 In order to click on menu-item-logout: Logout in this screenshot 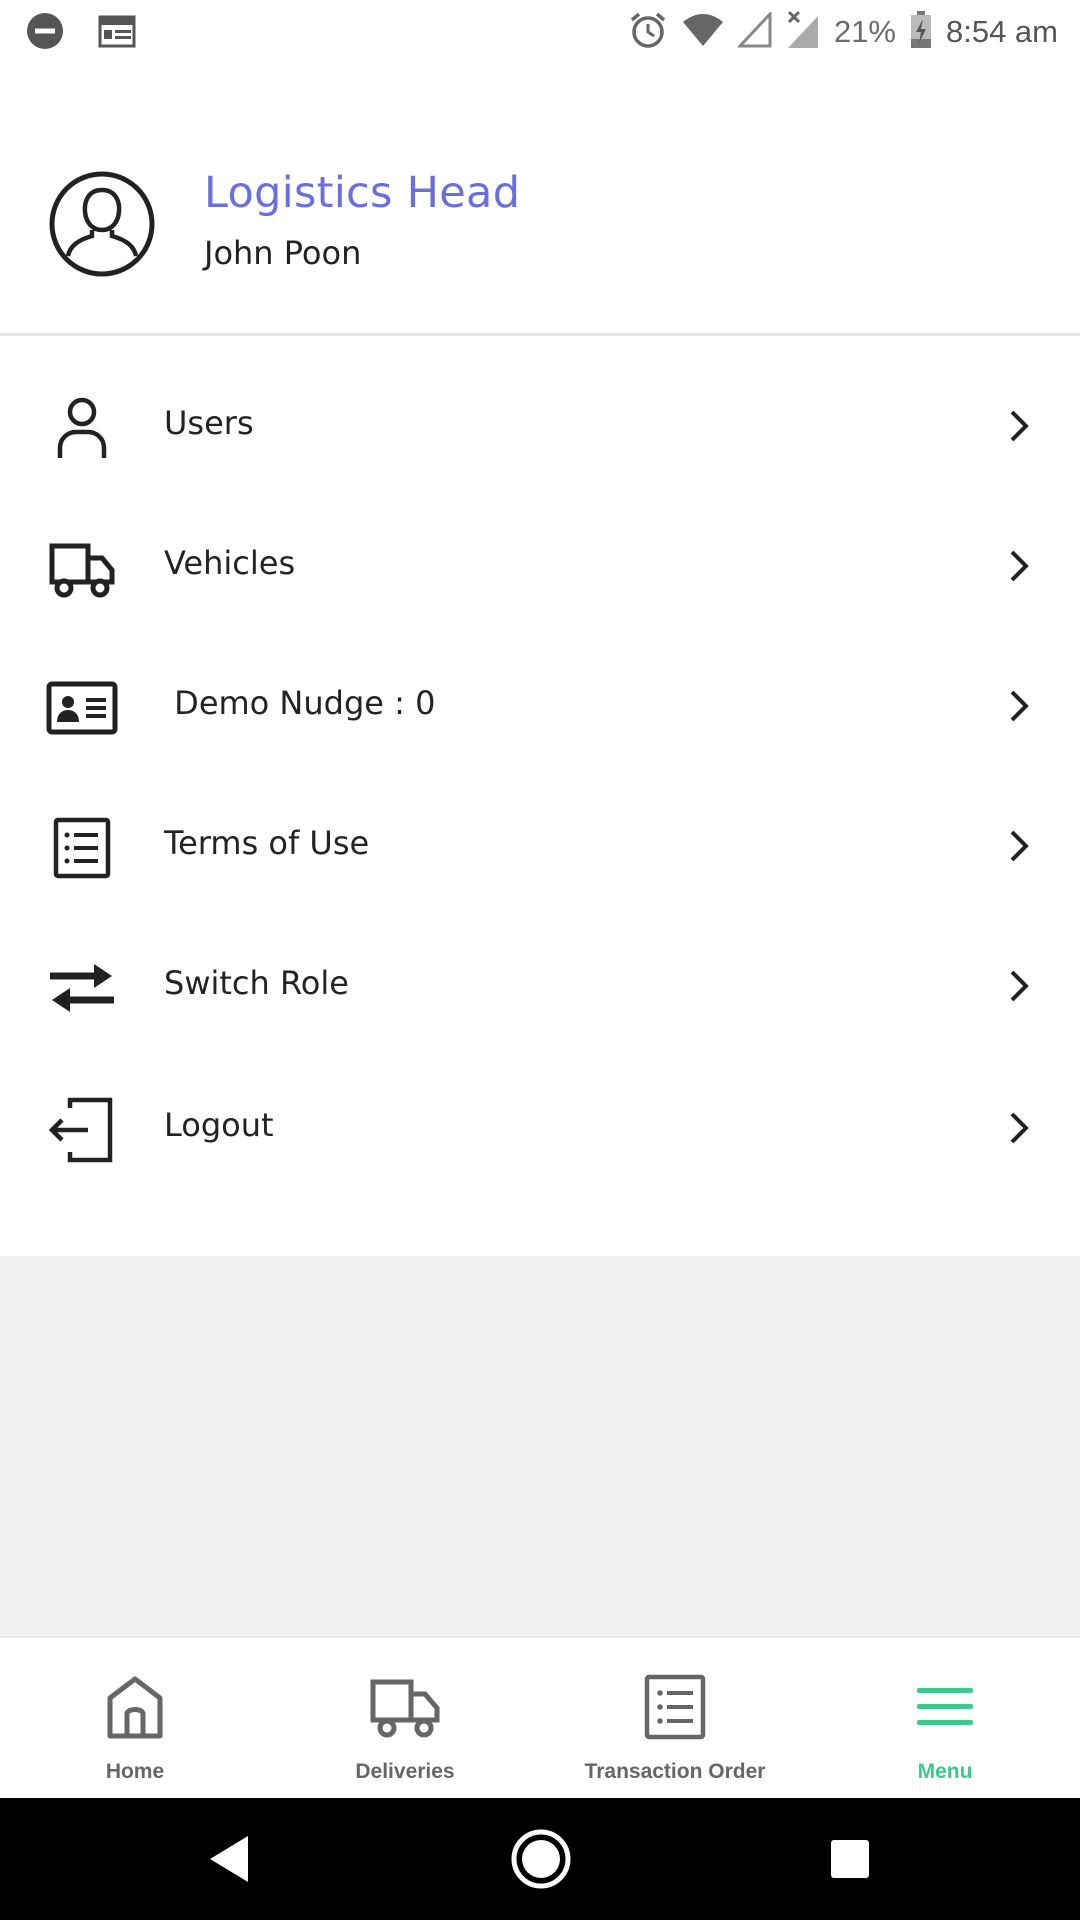, I will do `click(540, 1128)`.